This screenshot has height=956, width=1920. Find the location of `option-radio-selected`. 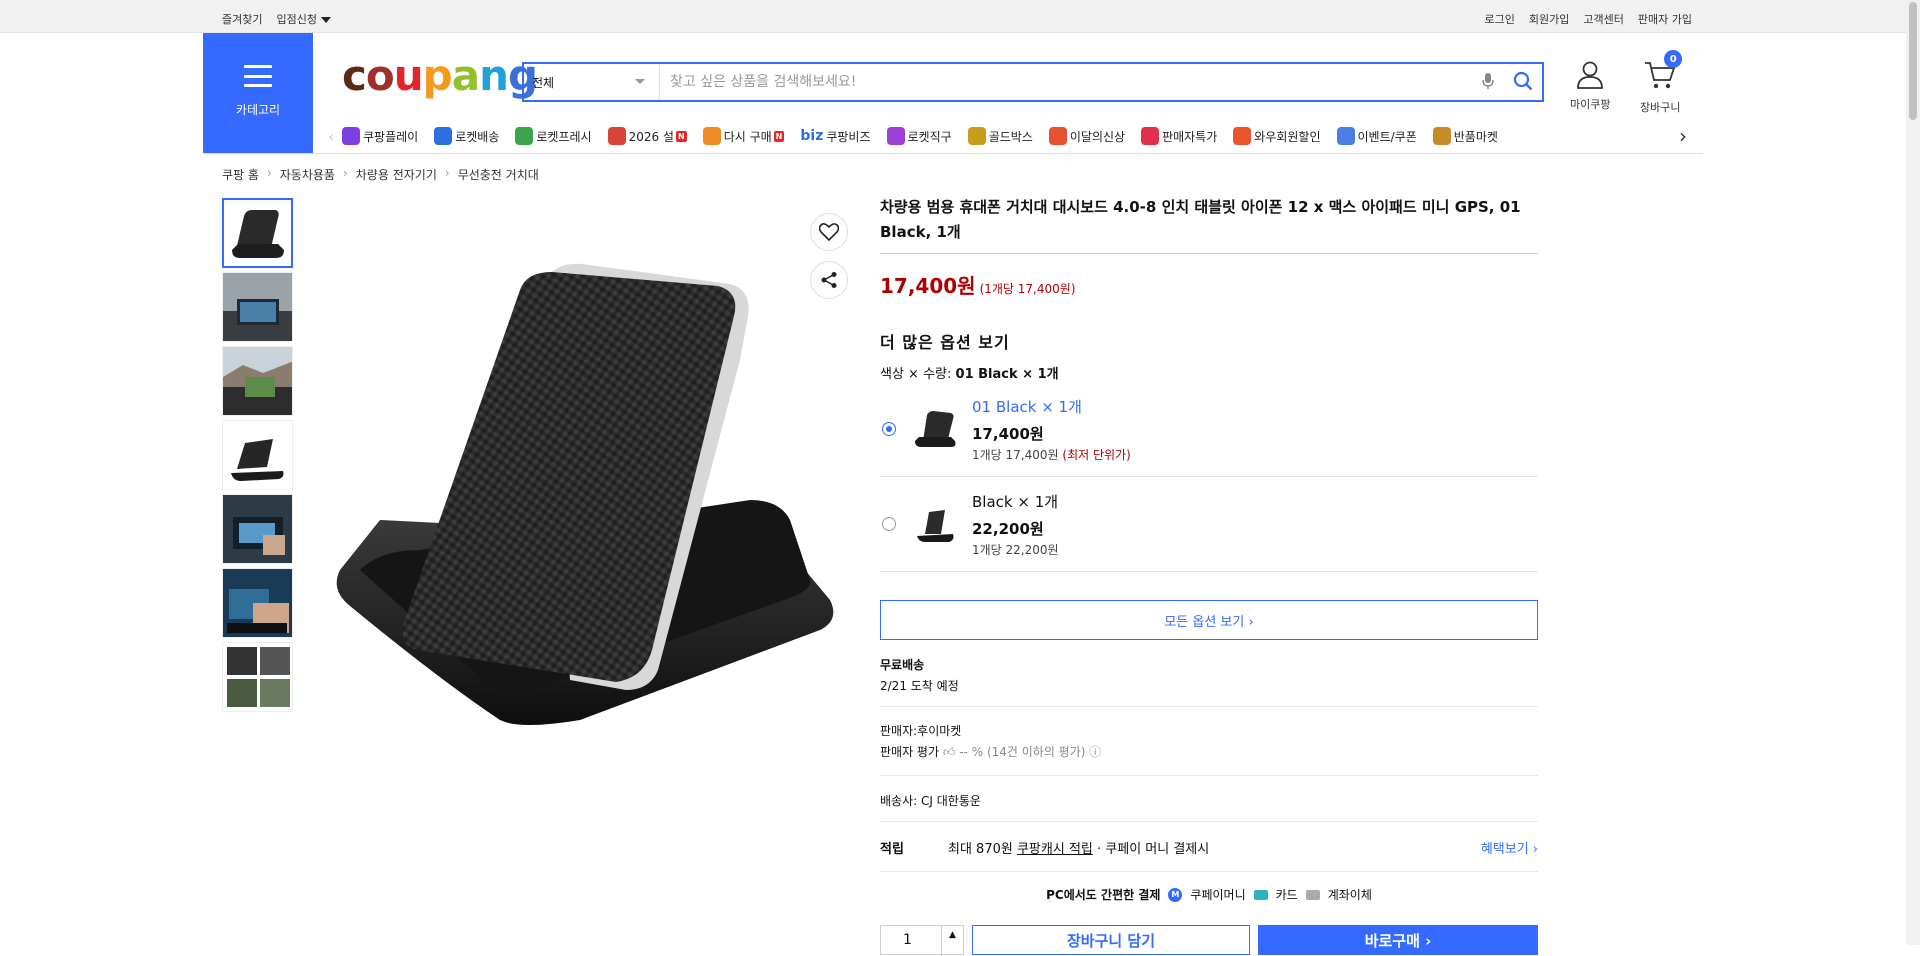

option-radio-selected is located at coordinates (889, 429).